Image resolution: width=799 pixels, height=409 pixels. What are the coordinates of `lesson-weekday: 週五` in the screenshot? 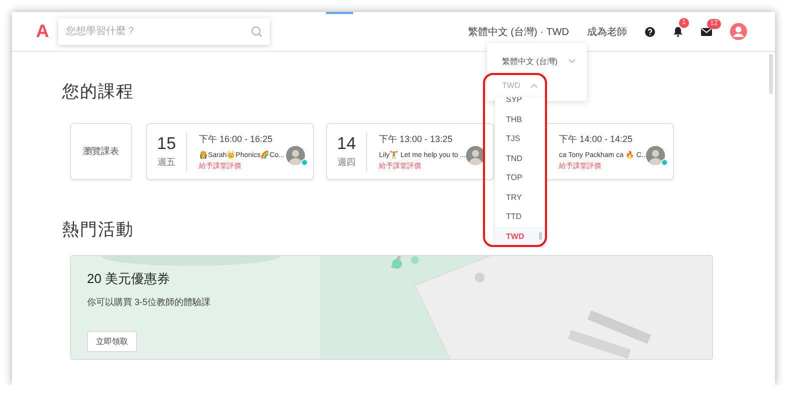 It's located at (167, 162).